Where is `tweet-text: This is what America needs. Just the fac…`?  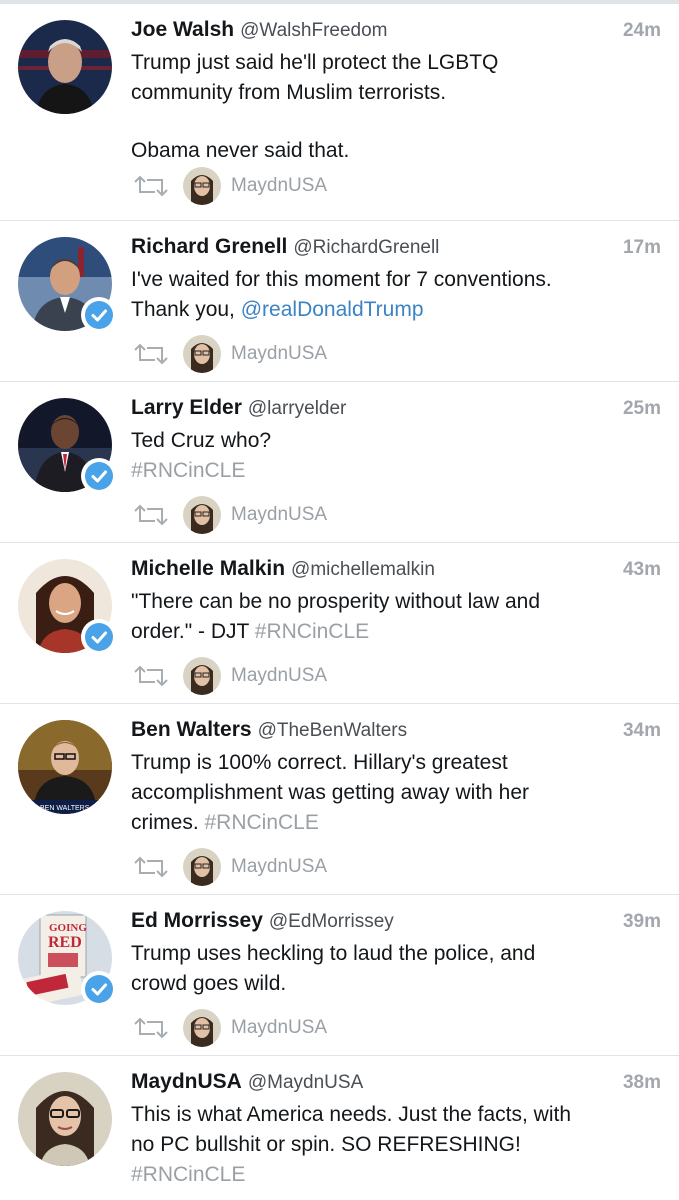
tweet-text: This is what America needs. Just the fac… is located at coordinates (396, 1145).